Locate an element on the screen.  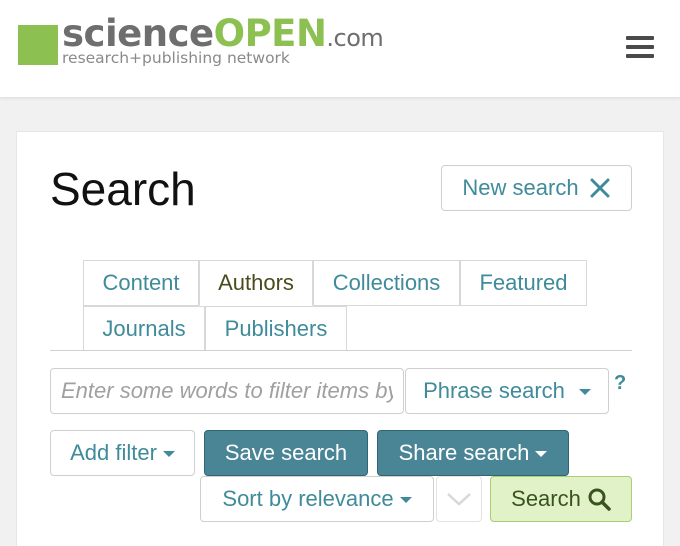
add-filter-label: Add filter is located at coordinates (113, 452).